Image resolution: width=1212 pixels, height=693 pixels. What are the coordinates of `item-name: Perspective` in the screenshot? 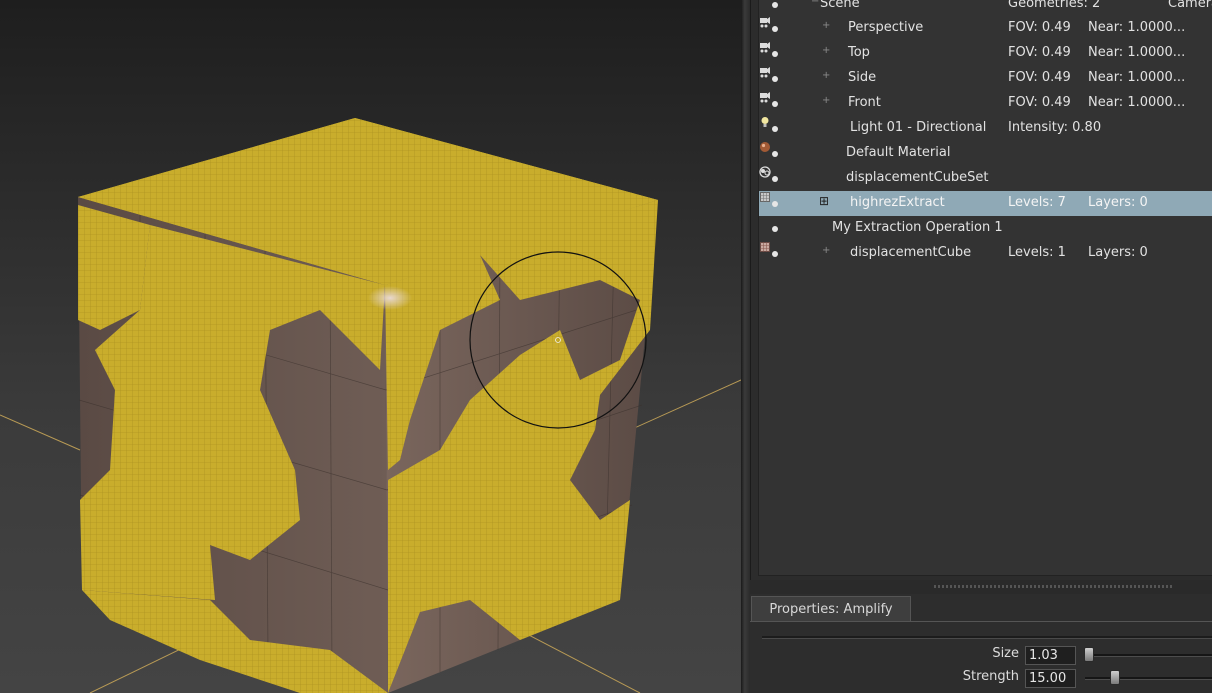 It's located at (886, 27).